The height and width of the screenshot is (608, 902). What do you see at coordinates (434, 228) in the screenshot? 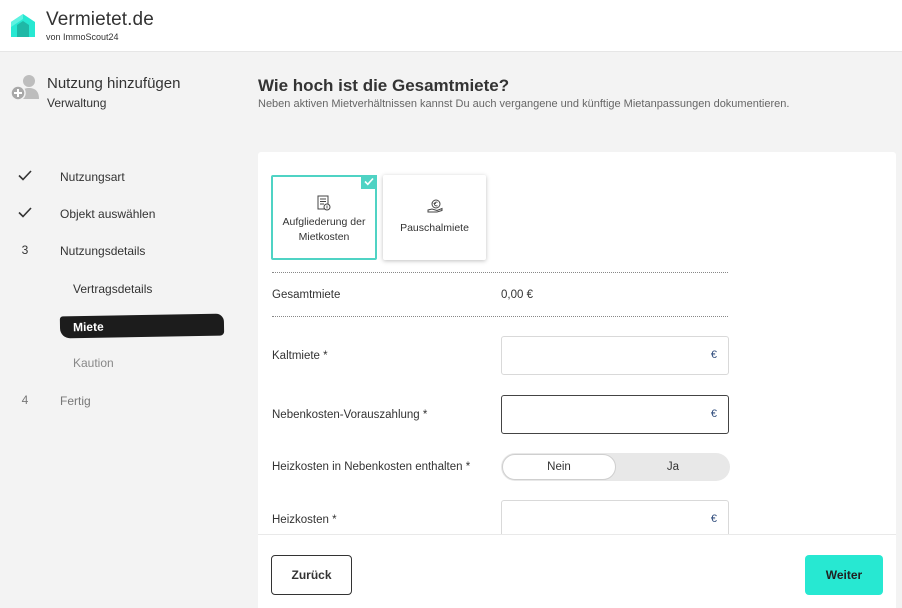
I see `option-label: Pauschalmiete` at bounding box center [434, 228].